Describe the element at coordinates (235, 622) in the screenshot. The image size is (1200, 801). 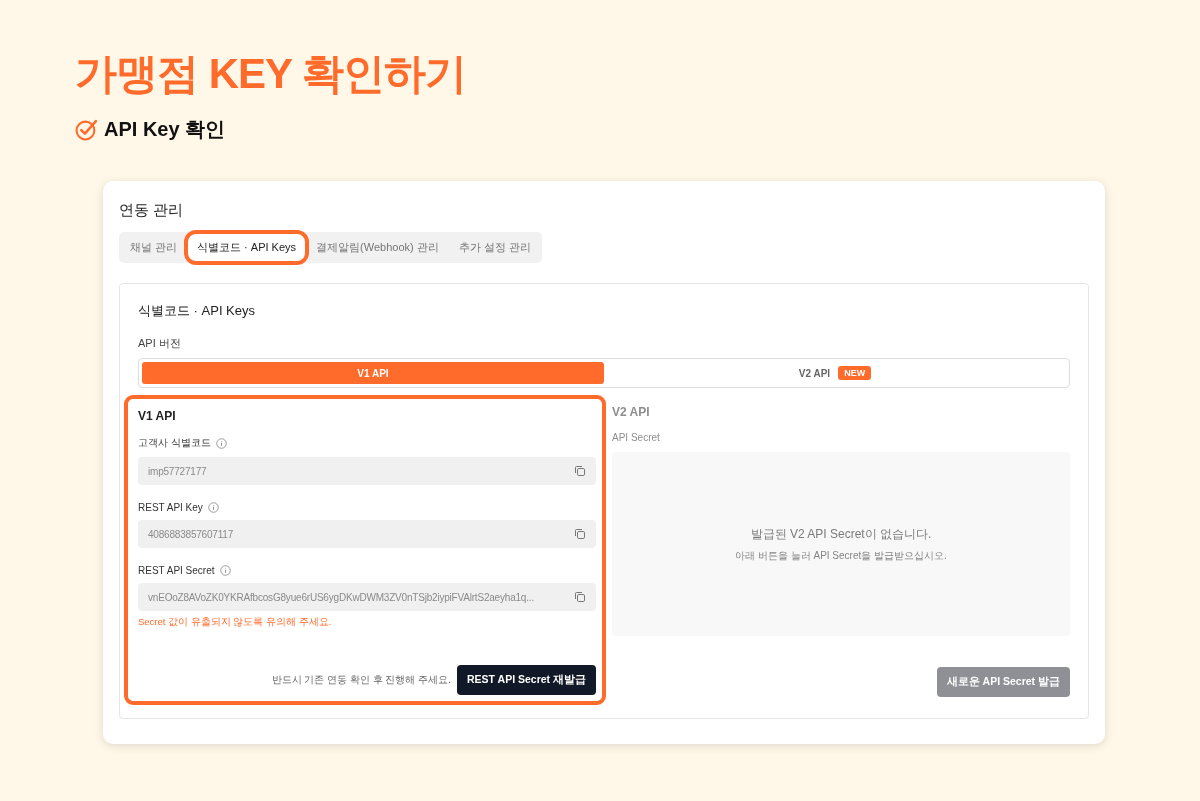
I see `warning-text: Secret 값이 유출되지 않도록 유의해 주세요.` at that location.